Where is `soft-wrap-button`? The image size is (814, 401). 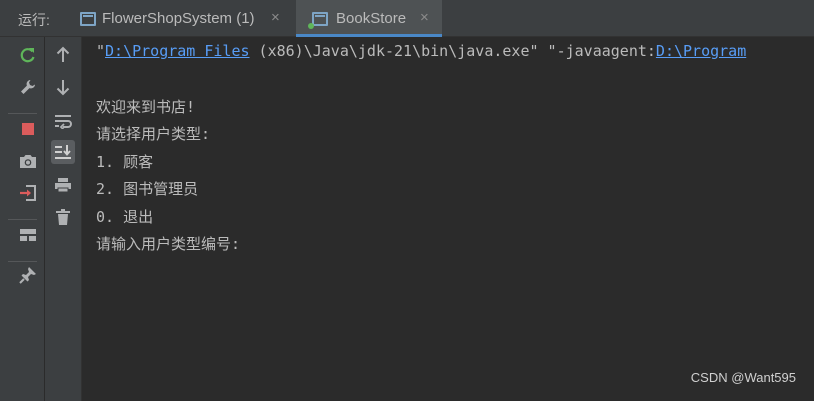 soft-wrap-button is located at coordinates (63, 121).